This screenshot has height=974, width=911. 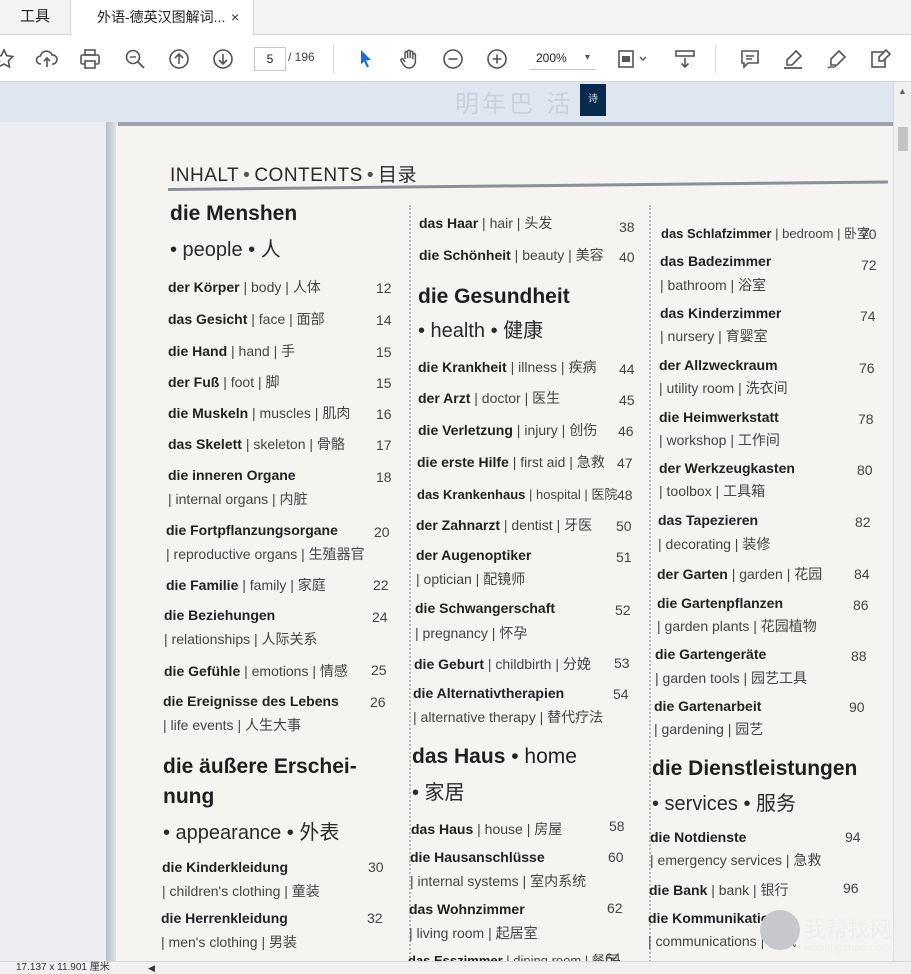 I want to click on toc-entry: die Notdienste, so click(x=698, y=837).